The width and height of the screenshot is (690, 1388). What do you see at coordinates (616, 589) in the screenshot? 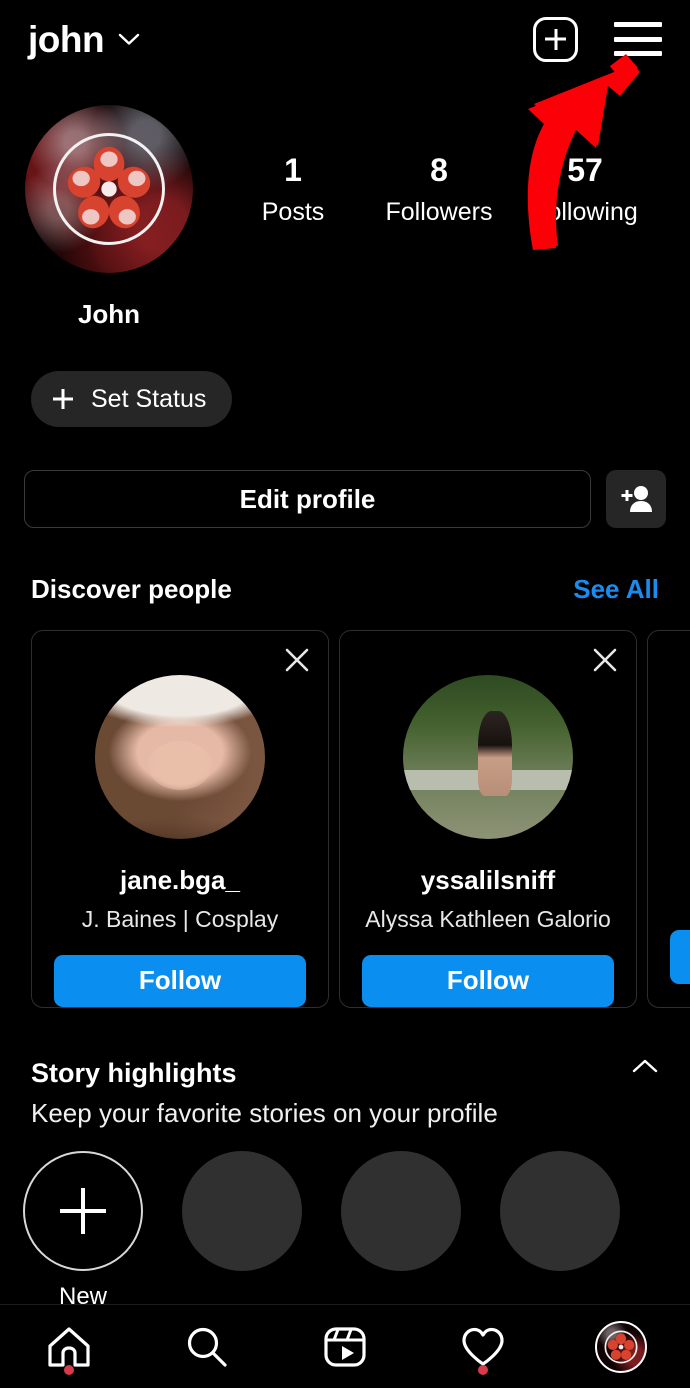
I see `see-all-link: See All` at bounding box center [616, 589].